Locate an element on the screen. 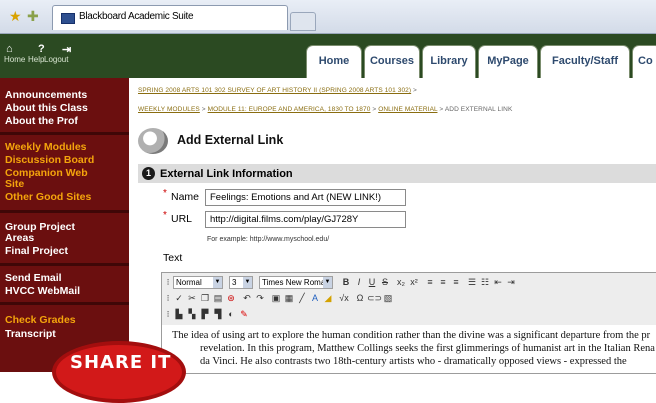 Image resolution: width=656 pixels, height=403 pixels. image-icon: ▣ is located at coordinates (276, 298).